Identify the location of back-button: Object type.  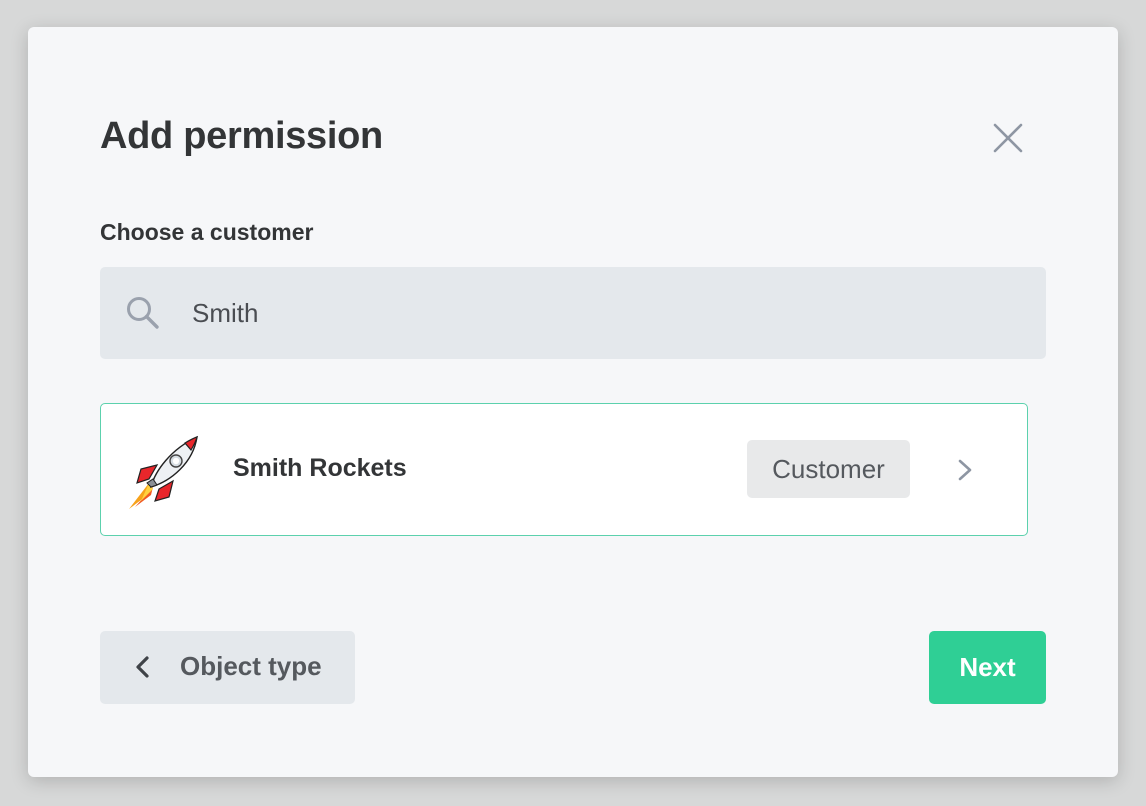
(227, 667).